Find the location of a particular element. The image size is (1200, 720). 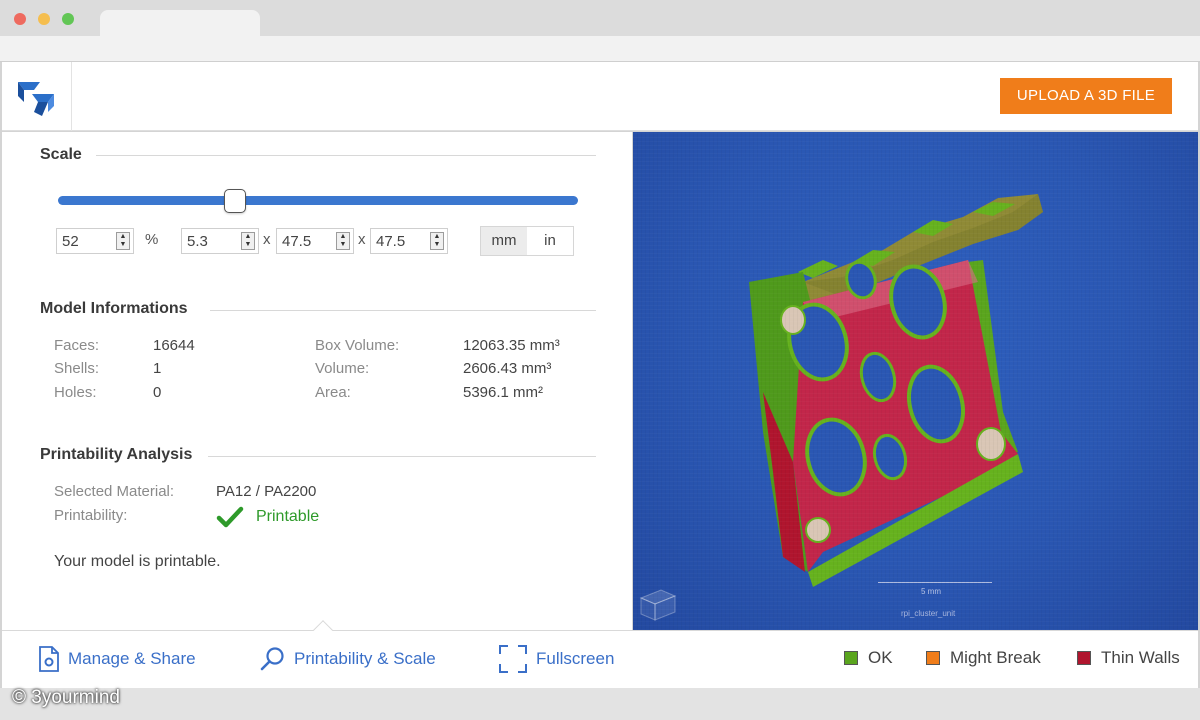

legend-thin-walls-swatch is located at coordinates (1084, 658).